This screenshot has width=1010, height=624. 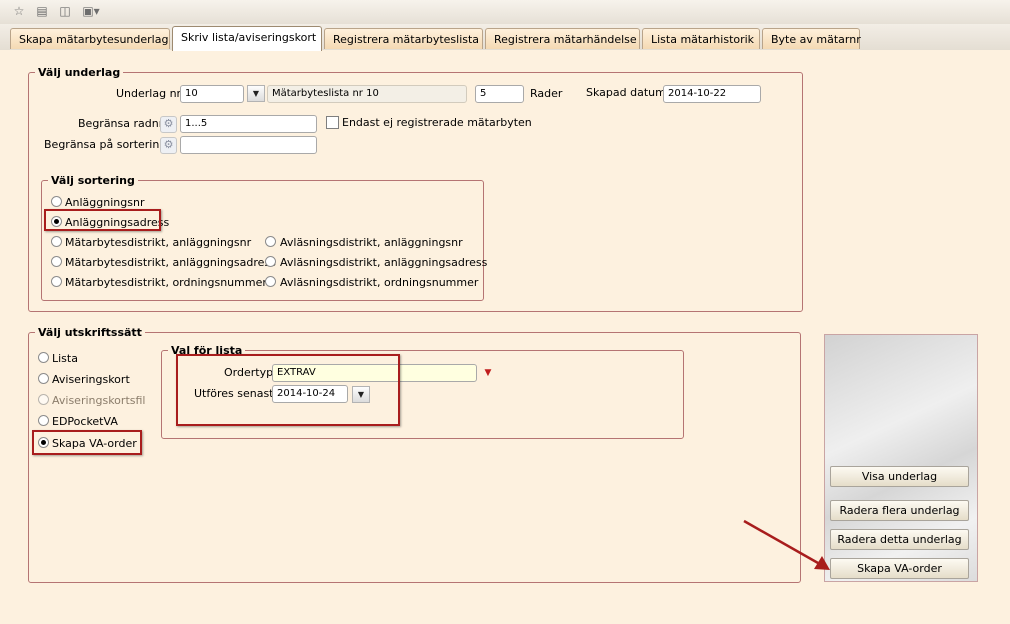 I want to click on underlag-nr-field: 10, so click(x=212, y=94).